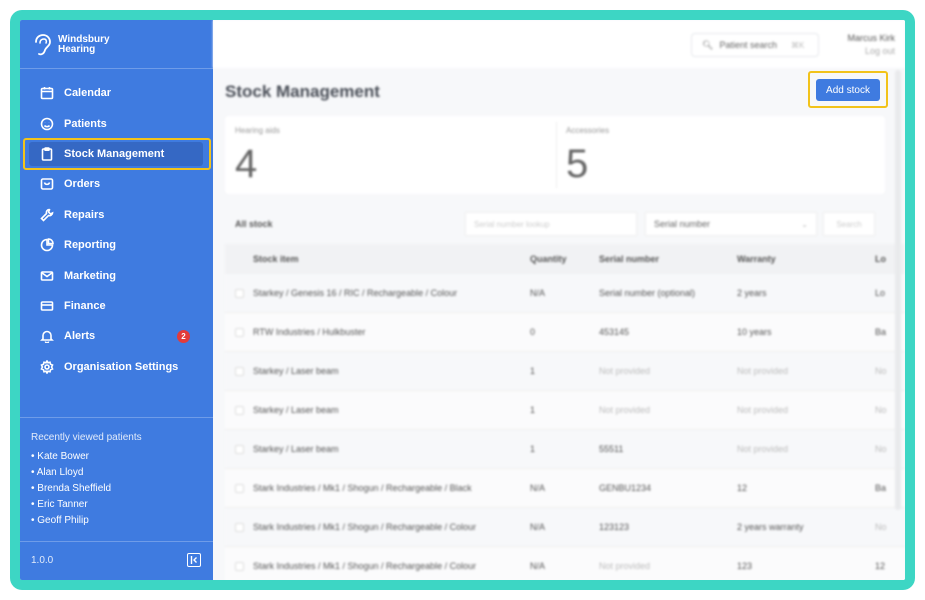  Describe the element at coordinates (708, 44) in the screenshot. I see `search-icon: 🔍︎` at that location.